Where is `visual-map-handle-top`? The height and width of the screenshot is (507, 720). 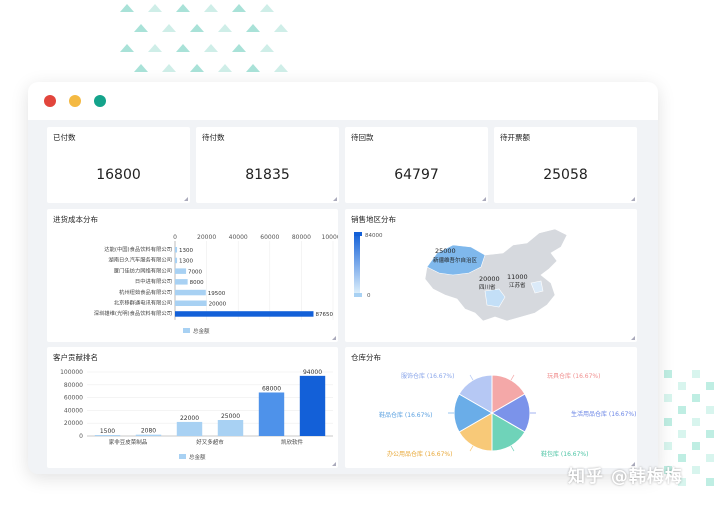
visual-map-handle-top is located at coordinates (358, 234).